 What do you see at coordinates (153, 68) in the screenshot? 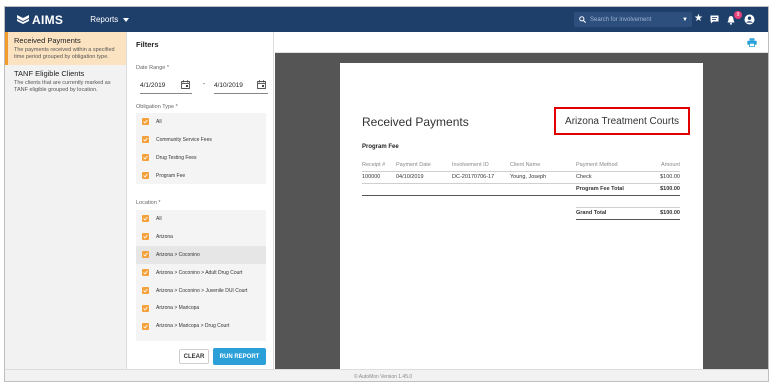
I see `date-range-label: Date Range *` at bounding box center [153, 68].